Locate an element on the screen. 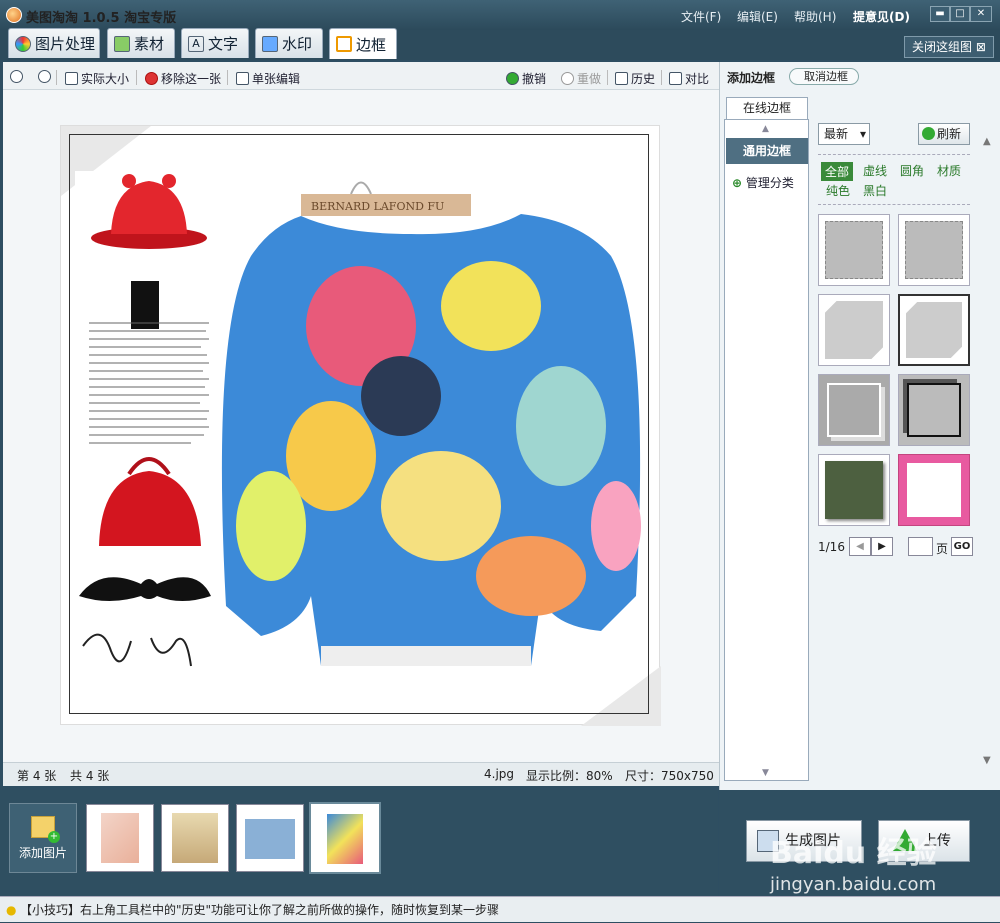  film-thumb-selected is located at coordinates (345, 838).